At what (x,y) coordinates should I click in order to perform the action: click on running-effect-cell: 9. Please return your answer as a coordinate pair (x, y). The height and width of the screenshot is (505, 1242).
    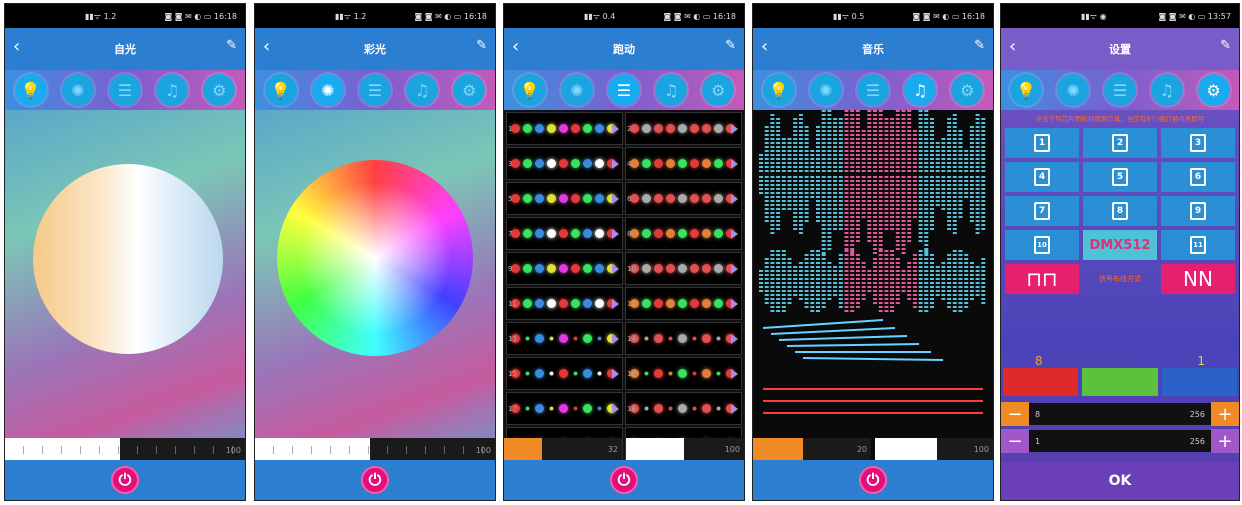
    Looking at the image, I should click on (564, 268).